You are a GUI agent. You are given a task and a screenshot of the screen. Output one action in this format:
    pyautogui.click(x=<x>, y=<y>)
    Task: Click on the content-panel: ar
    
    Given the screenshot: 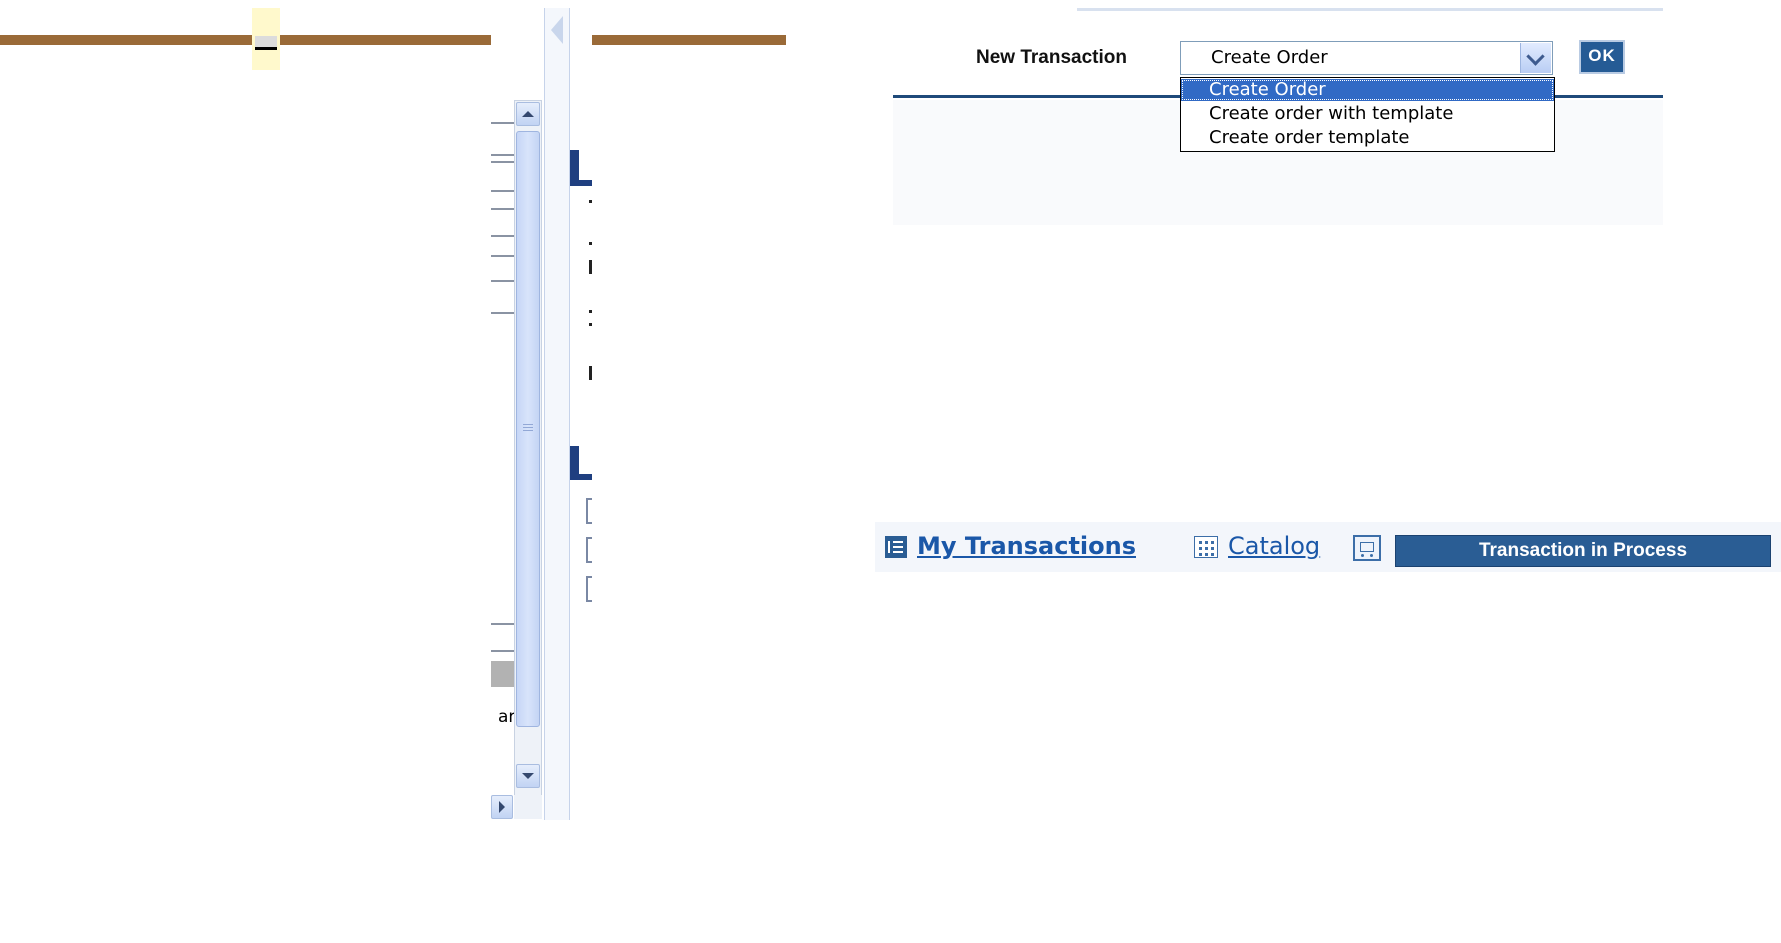 What is the action you would take?
    pyautogui.click(x=541, y=419)
    